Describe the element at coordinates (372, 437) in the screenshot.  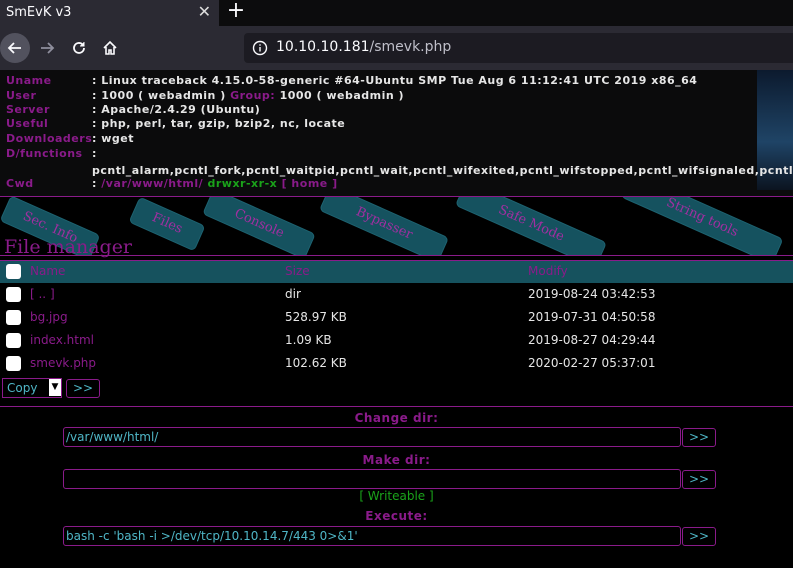
I see `change-dir-input: /var/www/html/` at that location.